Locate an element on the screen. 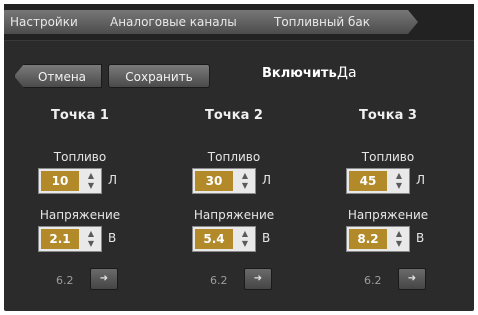 This screenshot has width=478, height=315. breadcrumb-analog-channels: Аналоговые каналы is located at coordinates (191, 22).